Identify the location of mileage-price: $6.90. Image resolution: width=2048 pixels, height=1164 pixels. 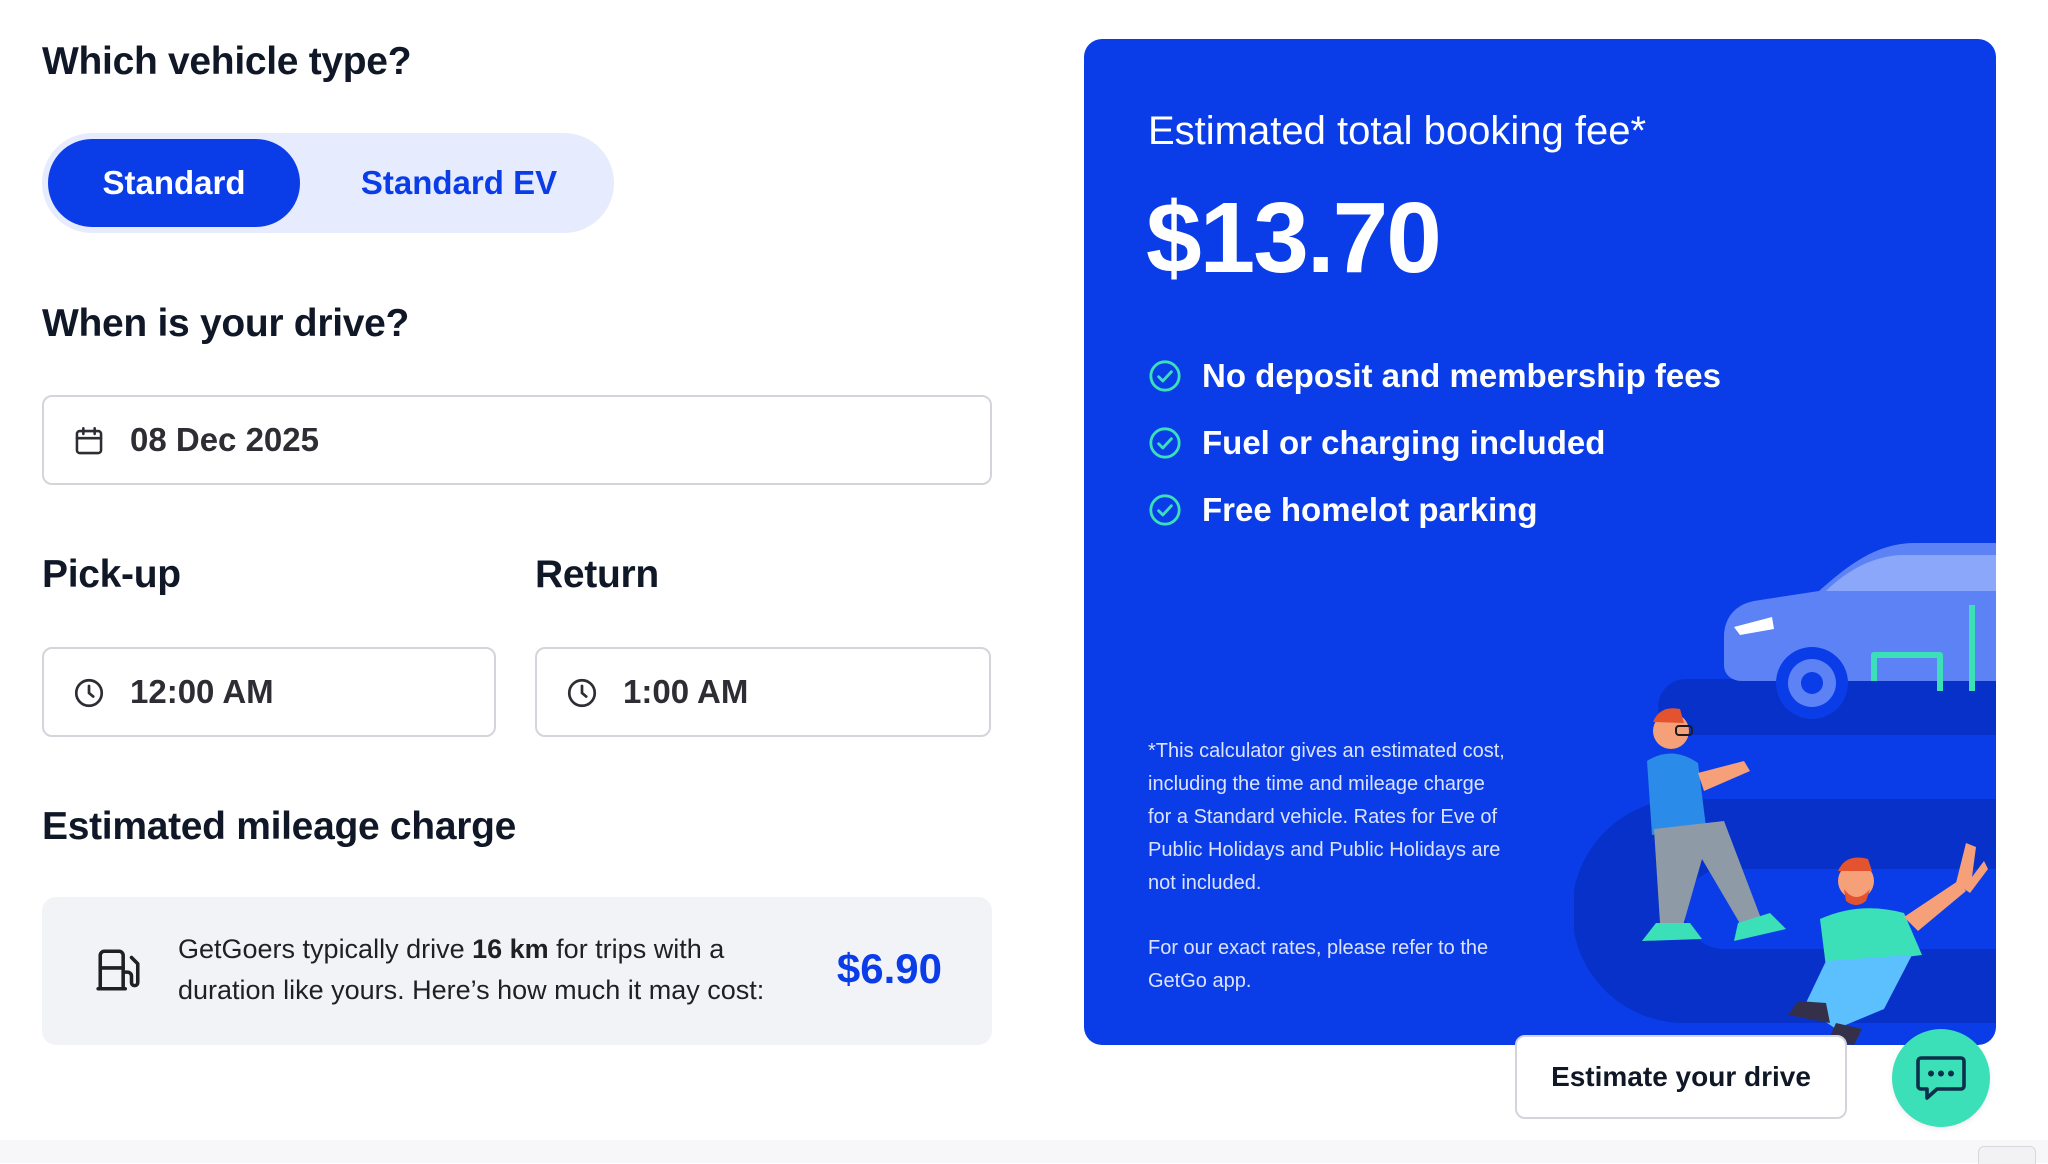
(889, 968).